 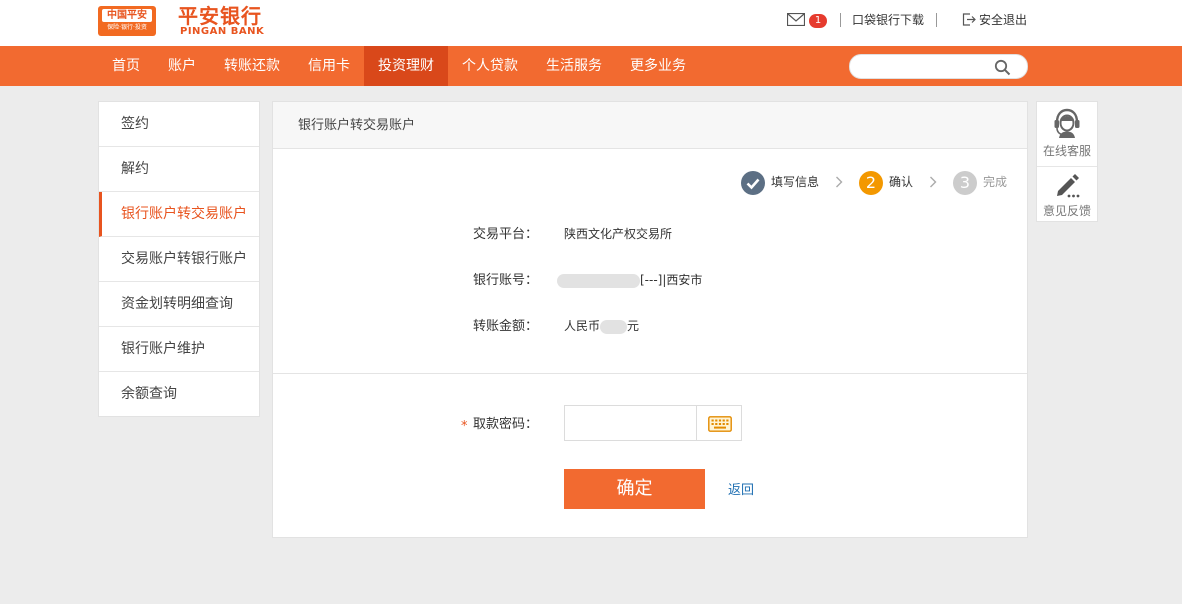 I want to click on nav-item-life-service: 生活服务, so click(x=574, y=66).